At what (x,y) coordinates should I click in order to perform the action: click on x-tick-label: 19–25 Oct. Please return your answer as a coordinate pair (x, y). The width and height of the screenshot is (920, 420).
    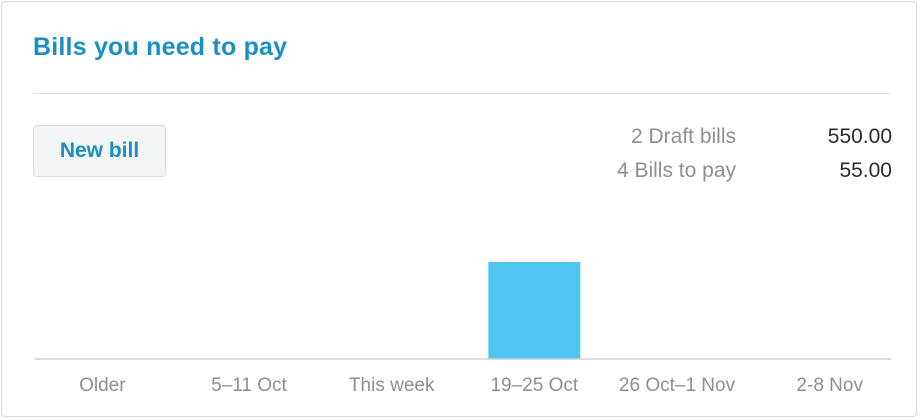
    Looking at the image, I should click on (534, 385).